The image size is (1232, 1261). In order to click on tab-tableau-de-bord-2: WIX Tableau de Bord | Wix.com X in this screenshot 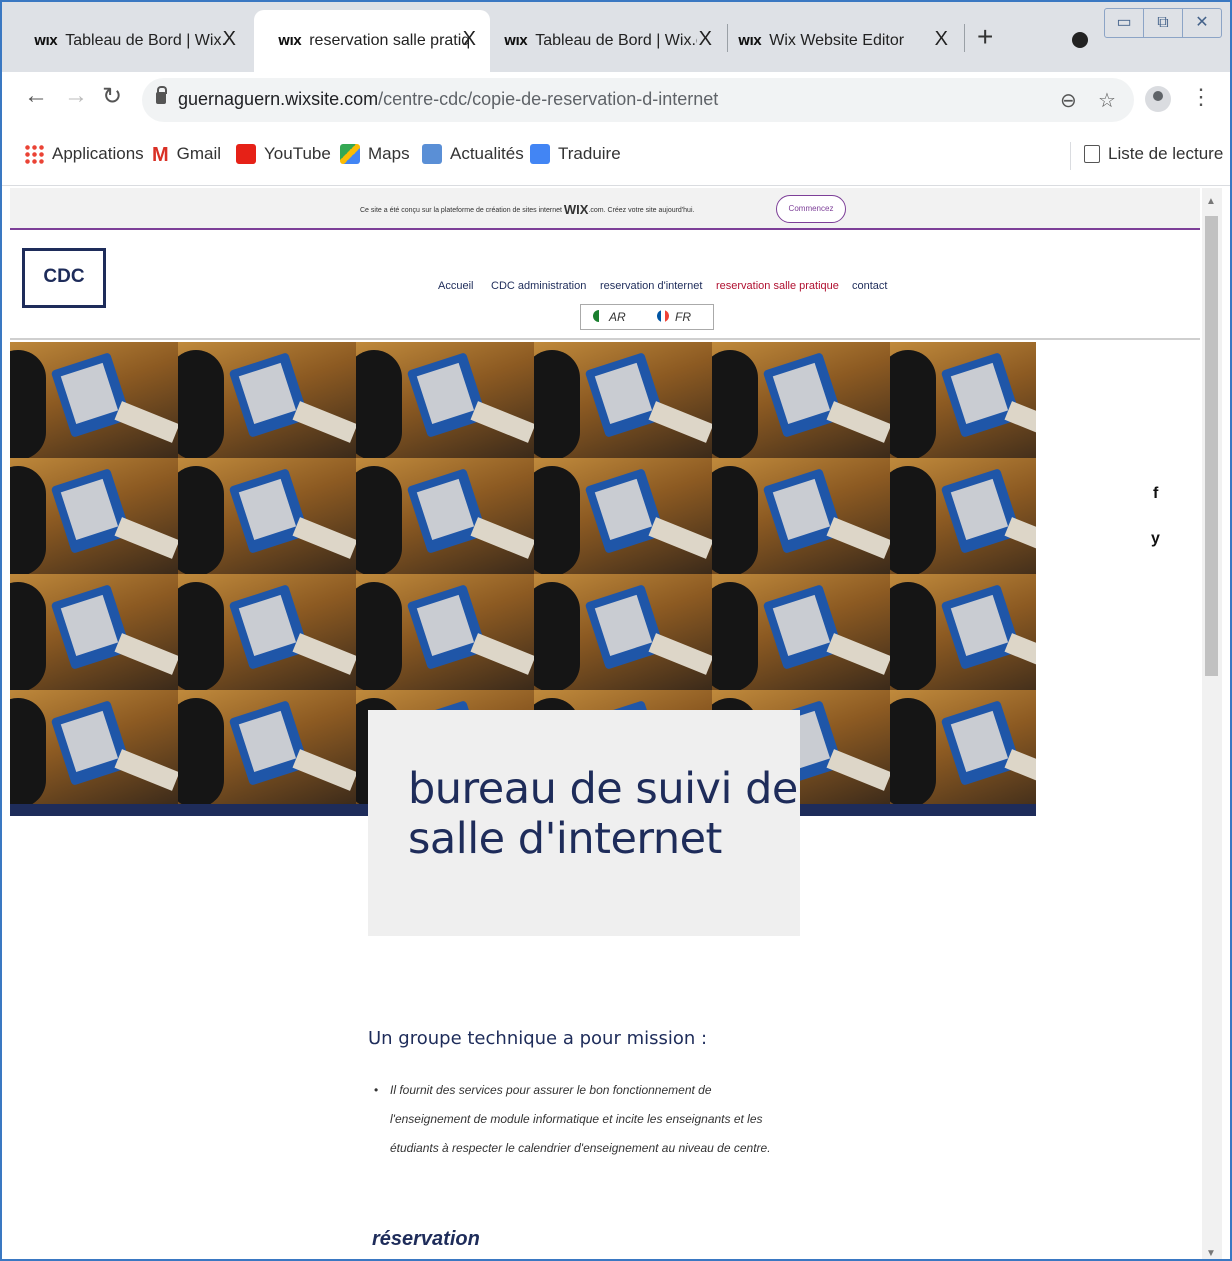, I will do `click(603, 41)`.